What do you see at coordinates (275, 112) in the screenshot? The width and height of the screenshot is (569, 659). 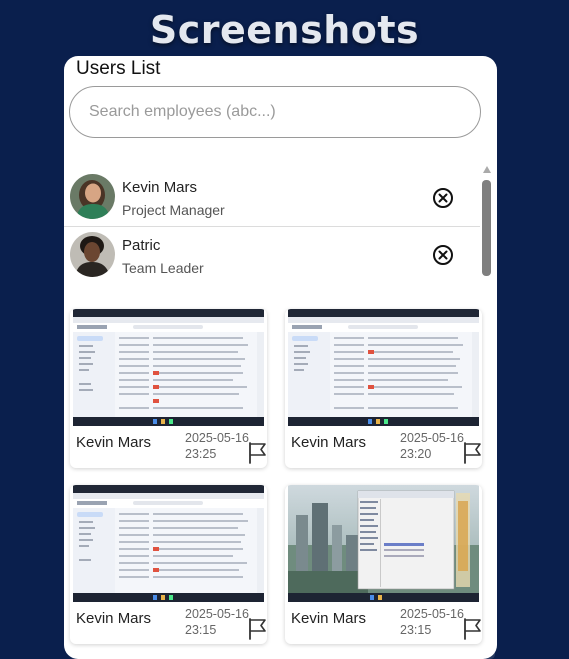 I see `search-input` at bounding box center [275, 112].